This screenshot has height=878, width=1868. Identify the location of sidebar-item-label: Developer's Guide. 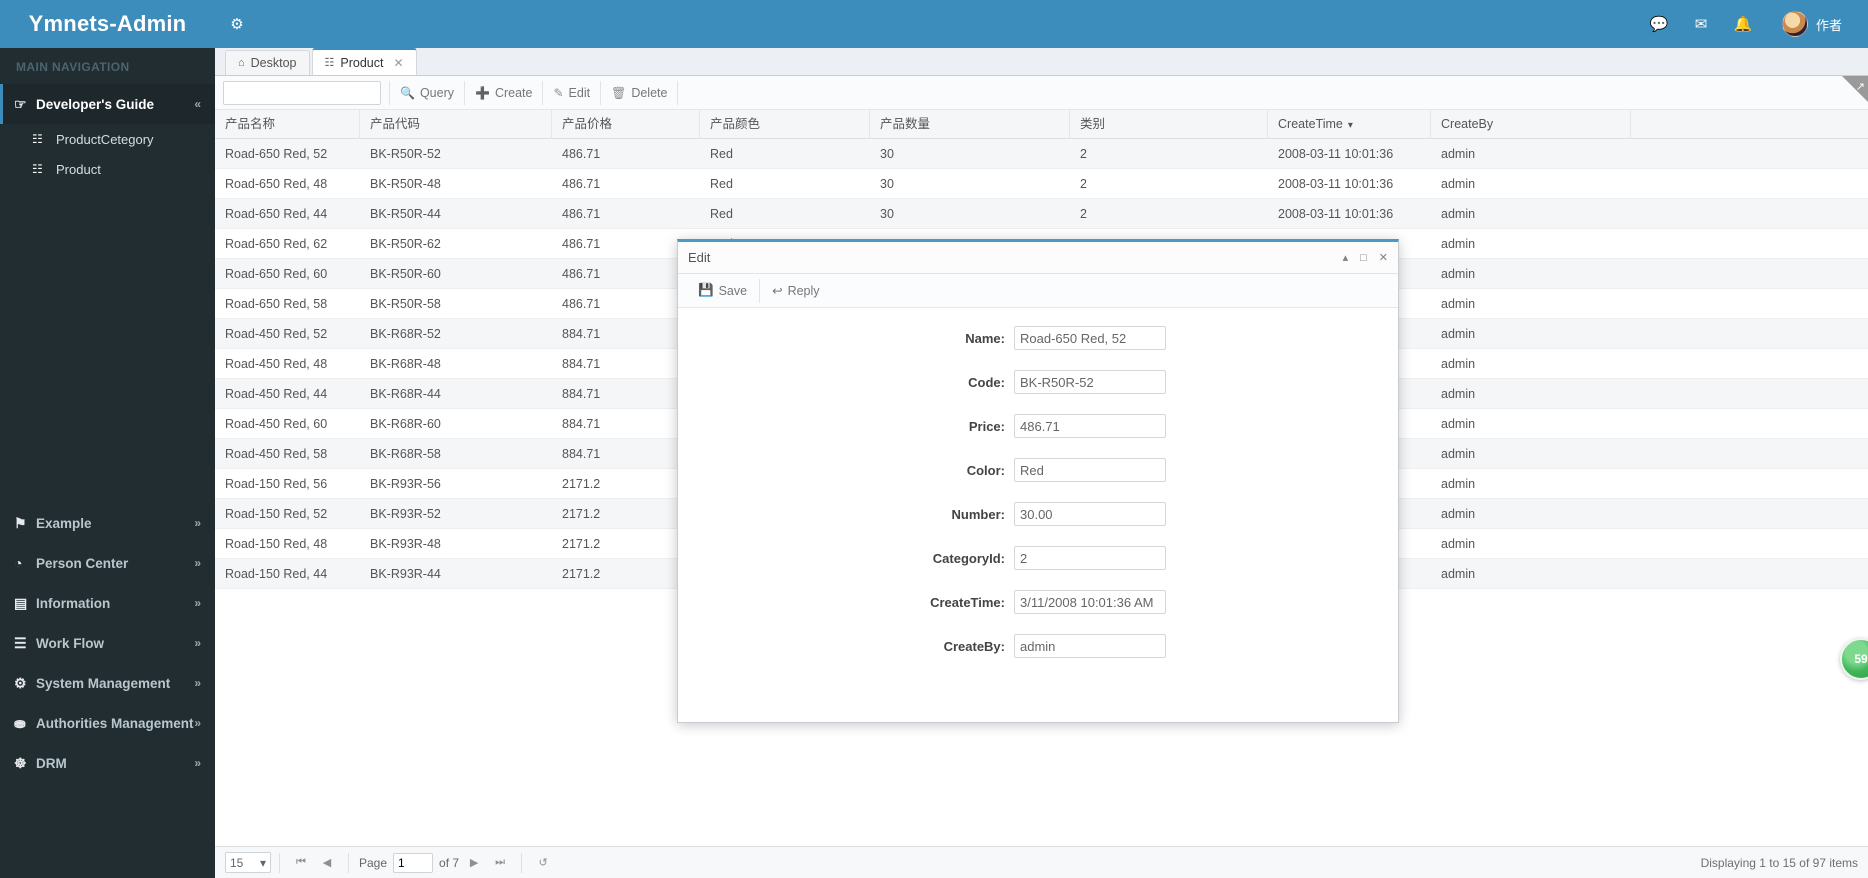
(95, 104).